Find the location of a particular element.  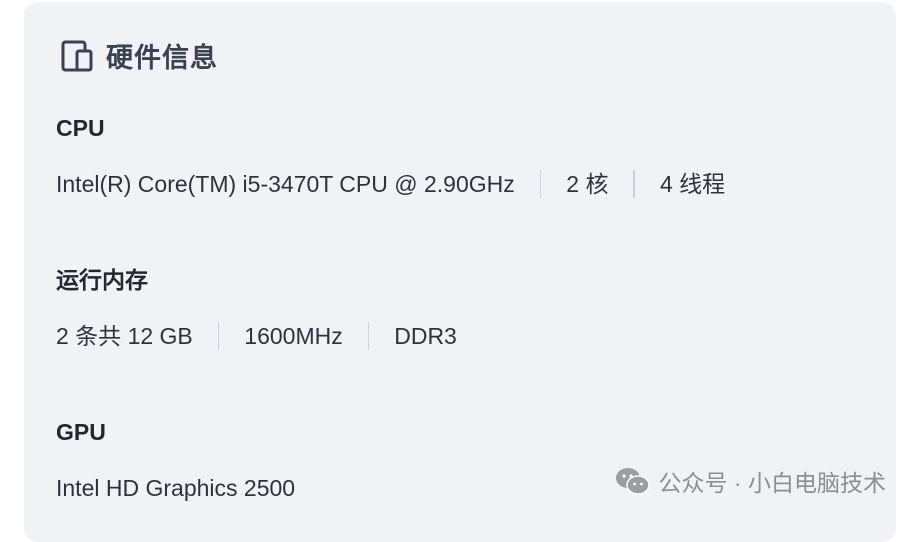

memory-section: 运行内存 2 条共 12 GB 1600MHz DDR3 is located at coordinates (256, 308).